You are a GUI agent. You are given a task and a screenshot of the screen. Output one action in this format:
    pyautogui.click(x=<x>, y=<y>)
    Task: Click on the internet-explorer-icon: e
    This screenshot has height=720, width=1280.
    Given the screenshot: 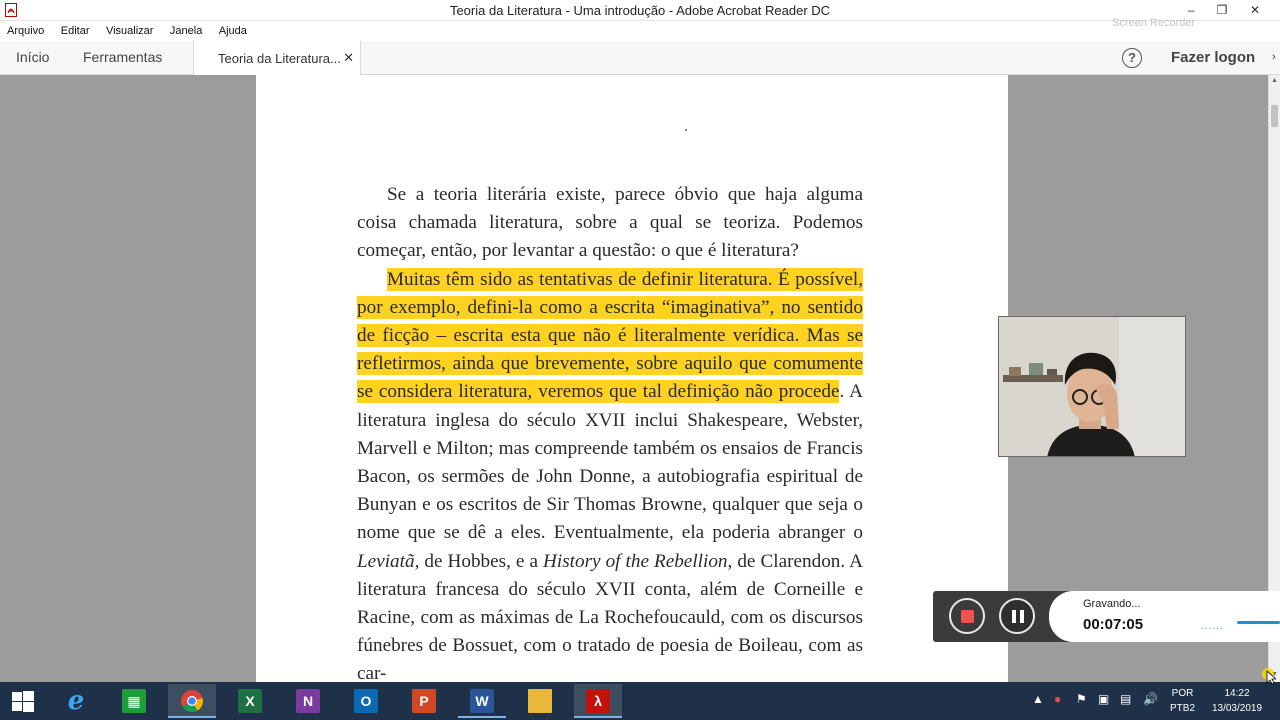 What is the action you would take?
    pyautogui.click(x=76, y=701)
    